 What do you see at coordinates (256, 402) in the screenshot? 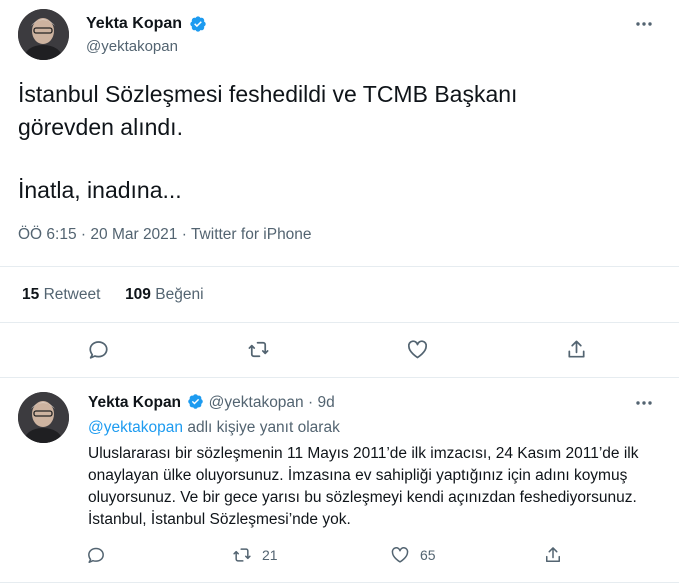
I see `reply-author-handle: @yektakopan` at bounding box center [256, 402].